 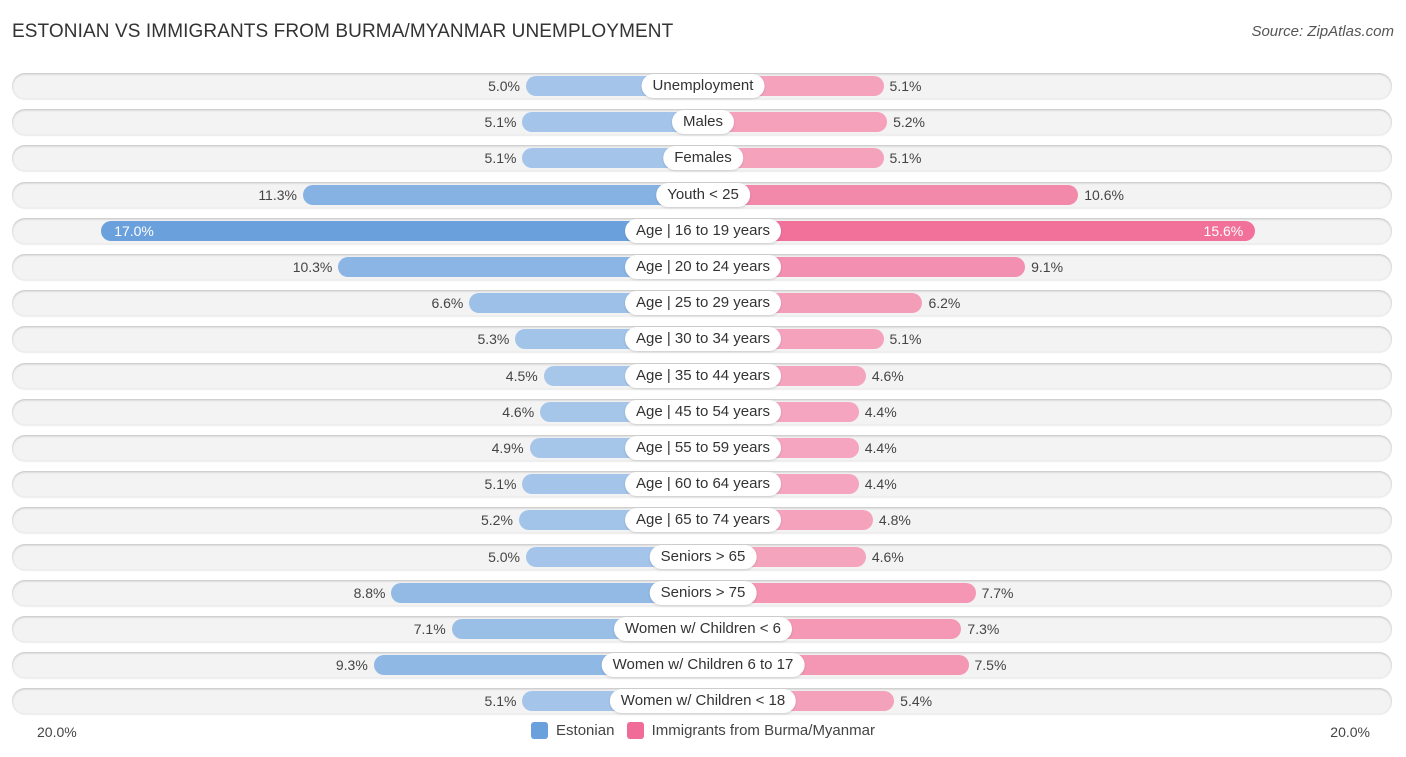 What do you see at coordinates (134, 231) in the screenshot?
I see `value-label-estonian: 17.0%` at bounding box center [134, 231].